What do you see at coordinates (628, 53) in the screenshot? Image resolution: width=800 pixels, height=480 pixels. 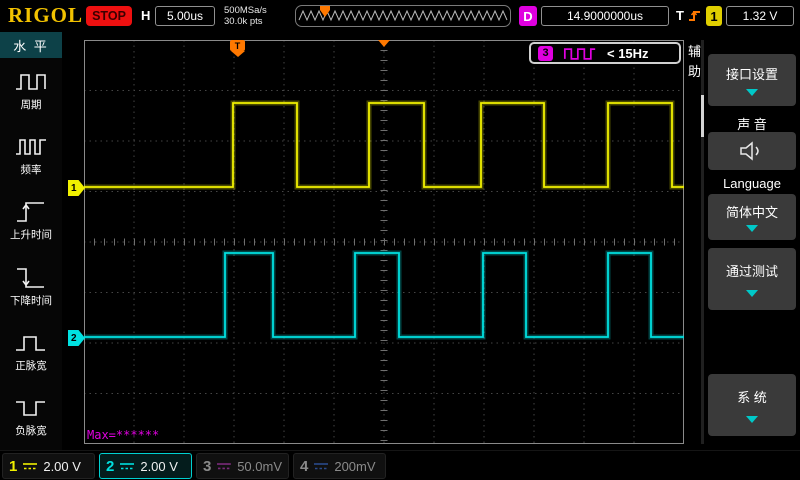 I see `counter-value: < 15Hz` at bounding box center [628, 53].